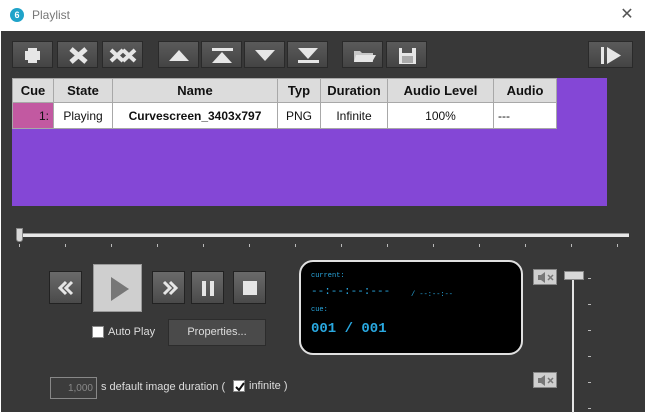  Describe the element at coordinates (354, 90) in the screenshot. I see `column-header-duration: Duration` at that location.